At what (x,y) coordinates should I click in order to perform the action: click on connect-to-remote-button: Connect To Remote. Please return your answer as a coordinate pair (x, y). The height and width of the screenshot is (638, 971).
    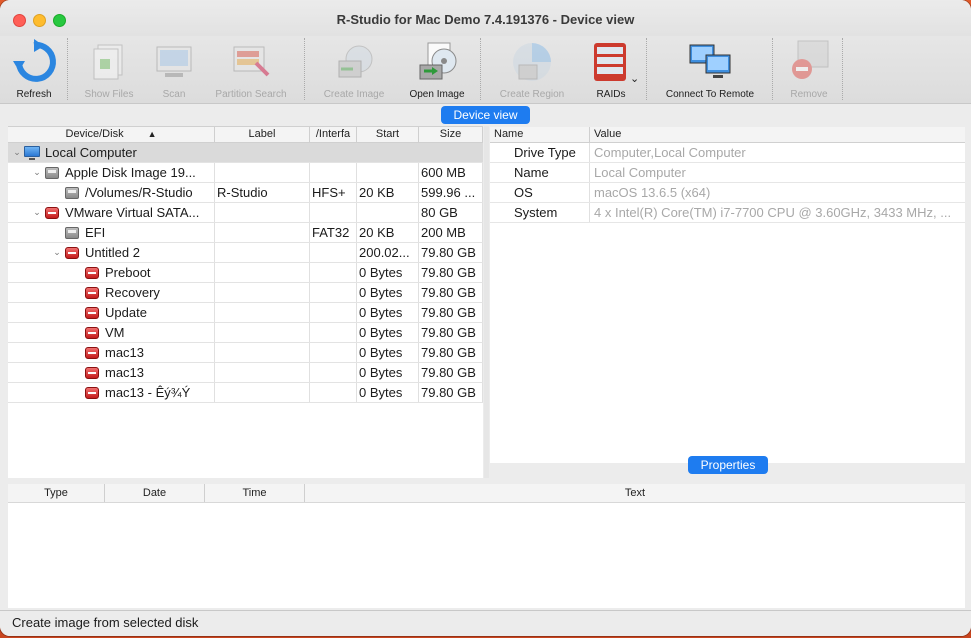
    Looking at the image, I should click on (710, 69).